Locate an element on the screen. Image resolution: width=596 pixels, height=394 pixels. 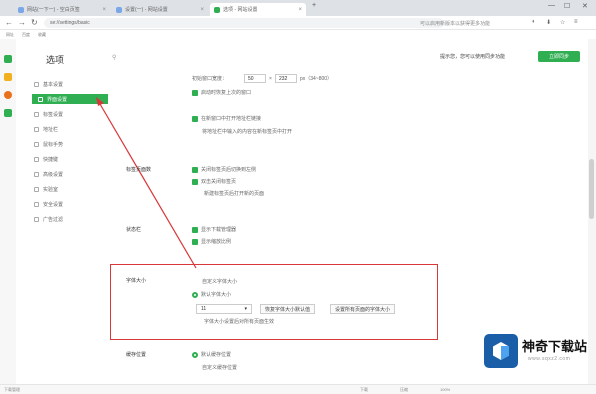
watermark-logo: 神奇下载站 www.sqxz2.com is located at coordinates (536, 353).